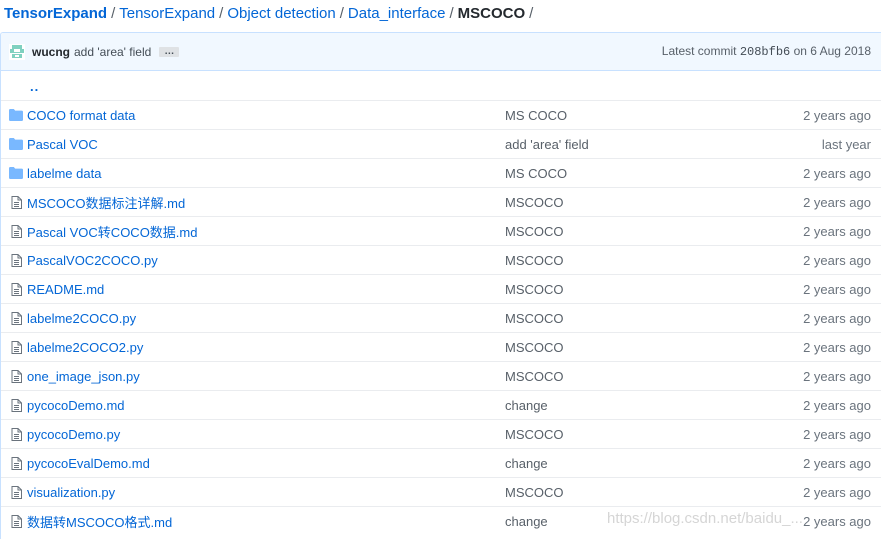 The width and height of the screenshot is (881, 539). I want to click on file-row: pycocoDemo.py MSCOCO 2 years ago, so click(441, 433).